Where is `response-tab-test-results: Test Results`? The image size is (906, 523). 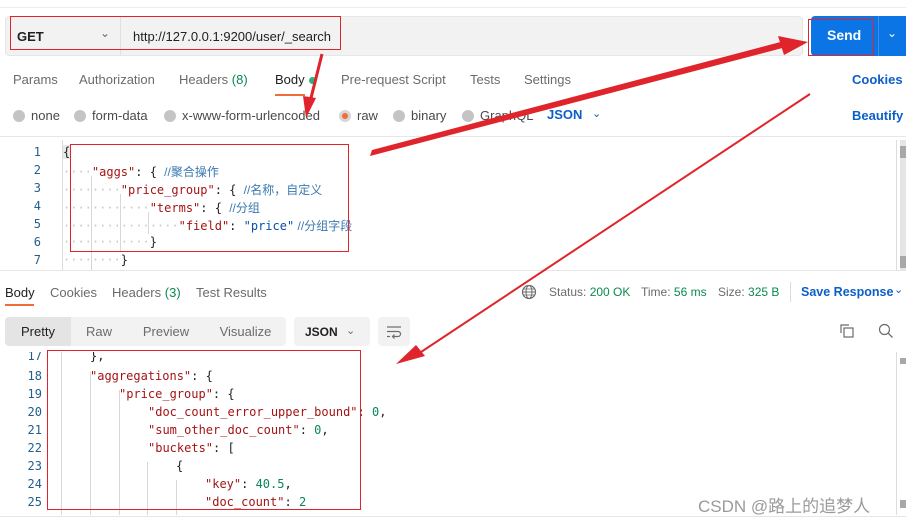
response-tab-test-results: Test Results is located at coordinates (231, 292).